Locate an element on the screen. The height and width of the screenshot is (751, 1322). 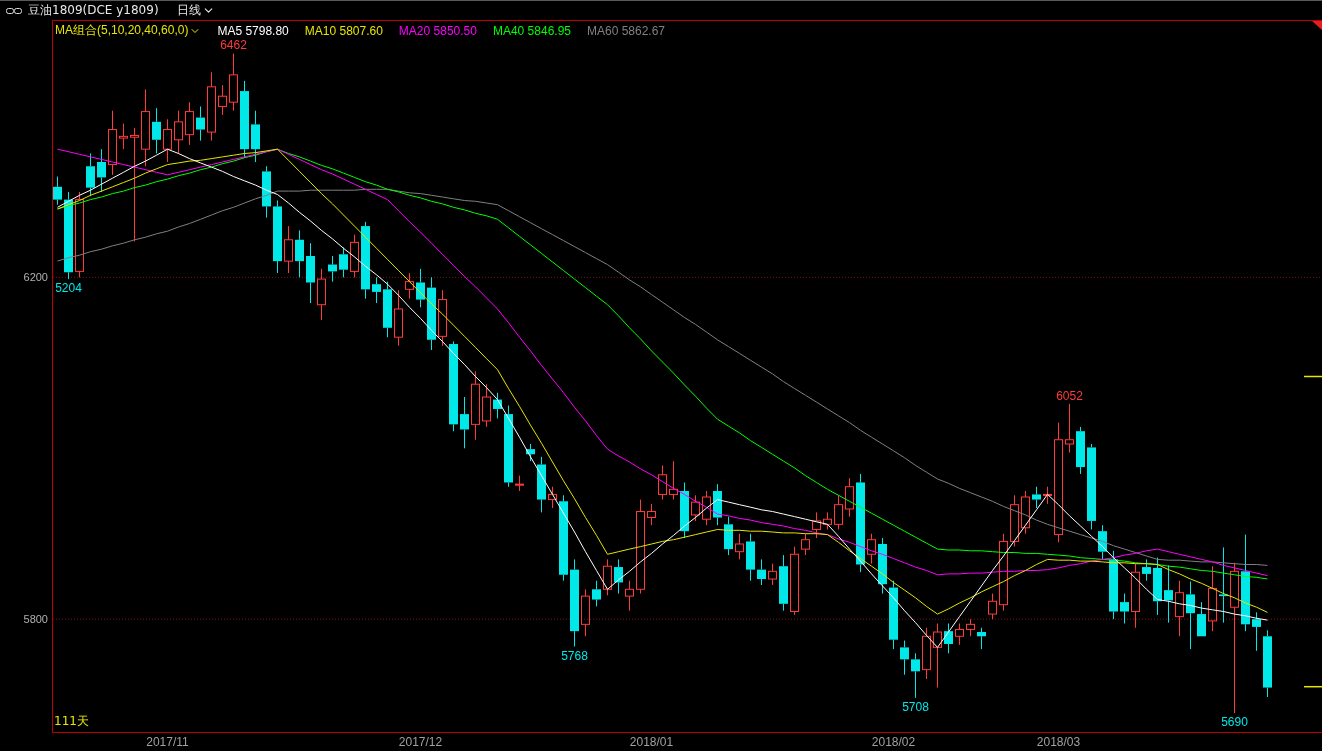
moving-average-legend: MA10 5807.60 is located at coordinates (343, 30).